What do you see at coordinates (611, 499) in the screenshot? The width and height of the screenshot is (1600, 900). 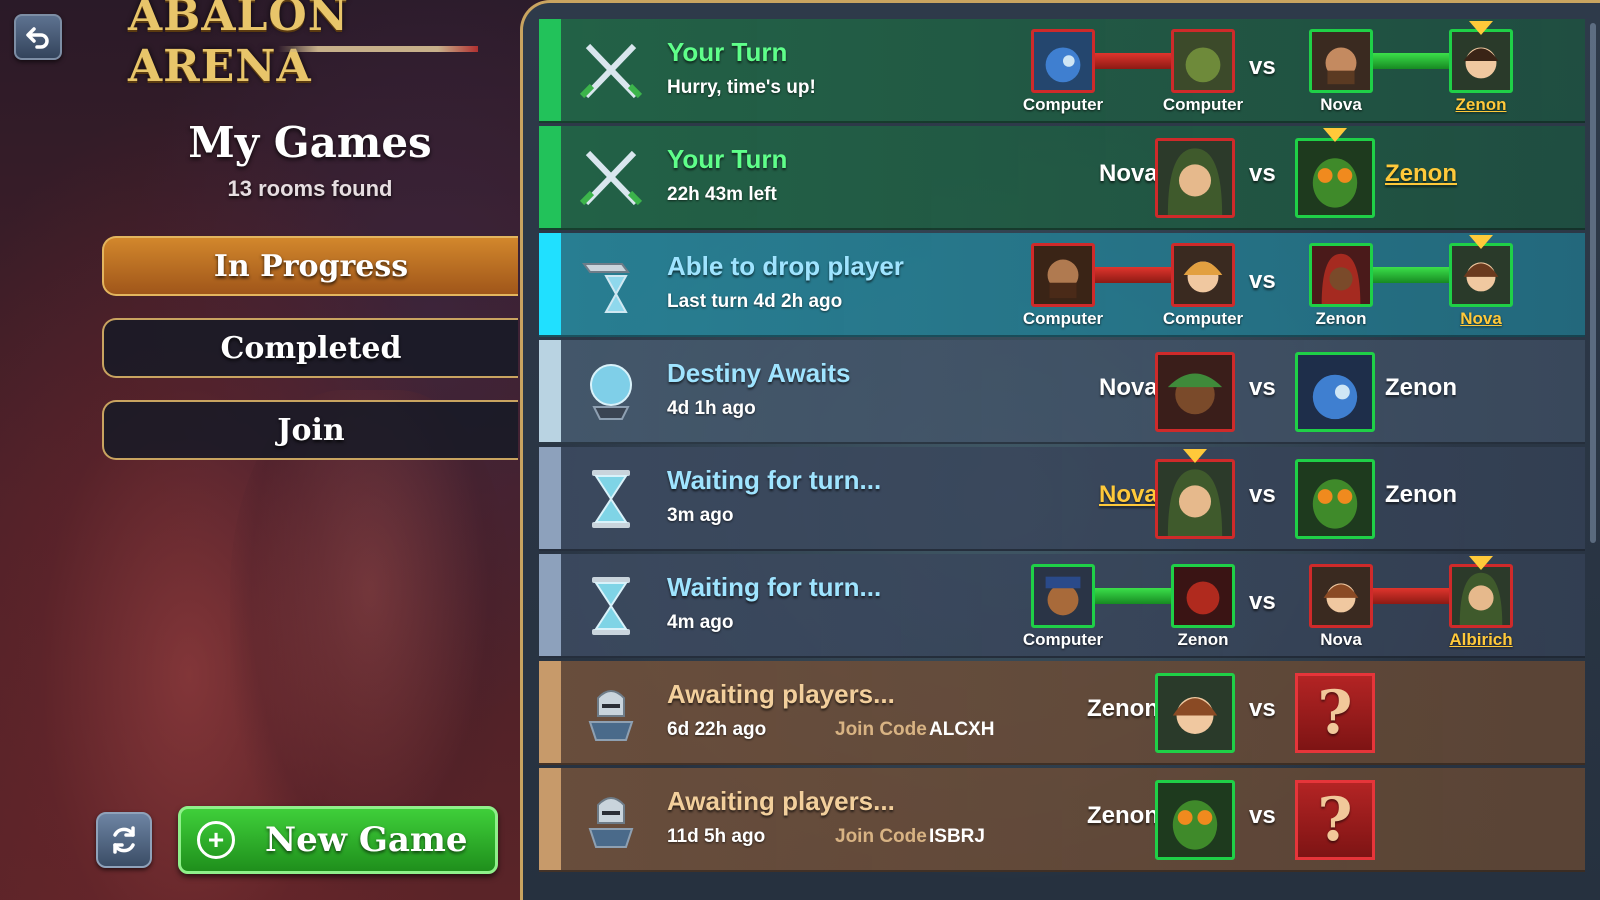 I see `hourglass-icon` at bounding box center [611, 499].